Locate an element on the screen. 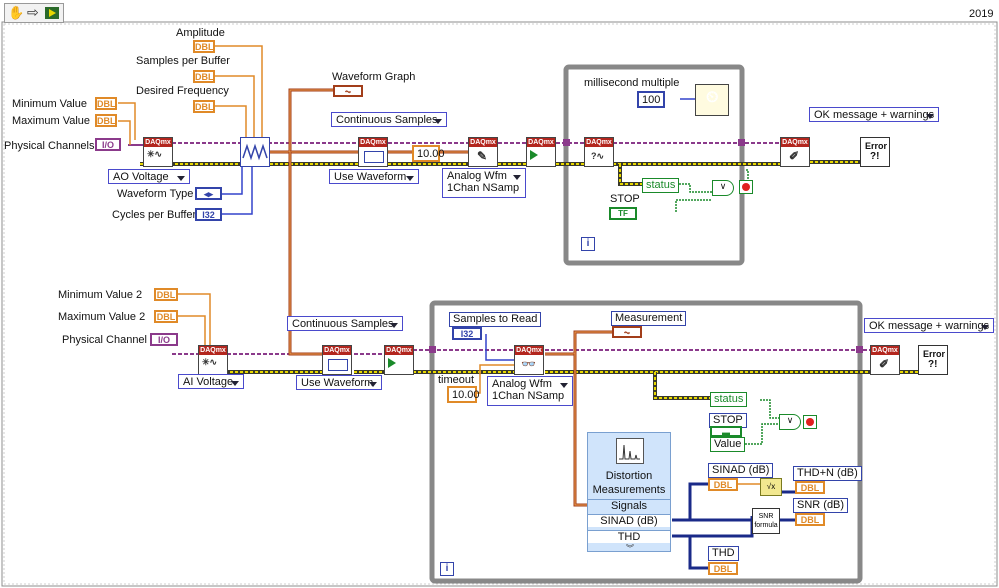 This screenshot has width=999, height=588. daqmx-is-task-done: DAQmx ?∿ is located at coordinates (599, 152).